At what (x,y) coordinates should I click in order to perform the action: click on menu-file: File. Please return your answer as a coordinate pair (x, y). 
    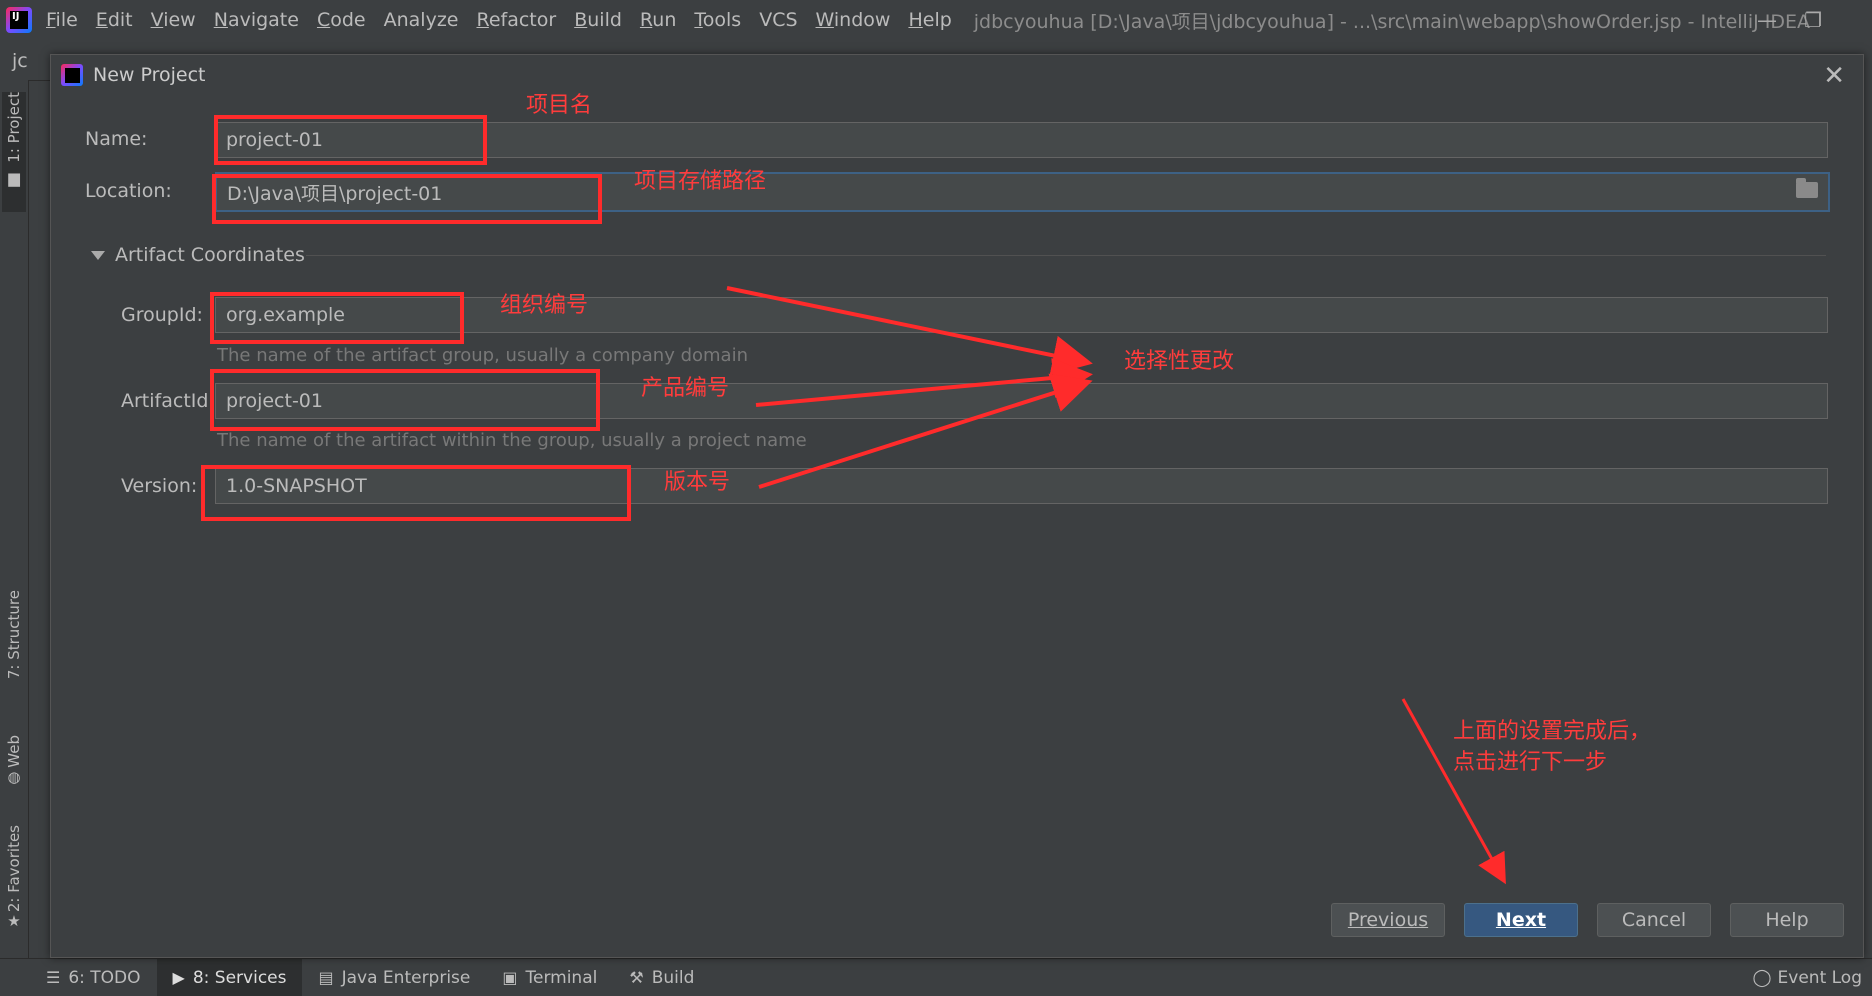
    Looking at the image, I should click on (62, 20).